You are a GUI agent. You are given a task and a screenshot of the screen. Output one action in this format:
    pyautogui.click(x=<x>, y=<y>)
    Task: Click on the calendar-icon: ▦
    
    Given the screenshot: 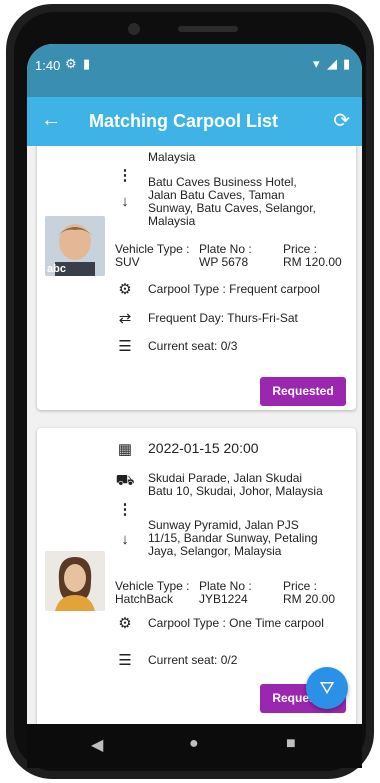 What is the action you would take?
    pyautogui.click(x=125, y=449)
    